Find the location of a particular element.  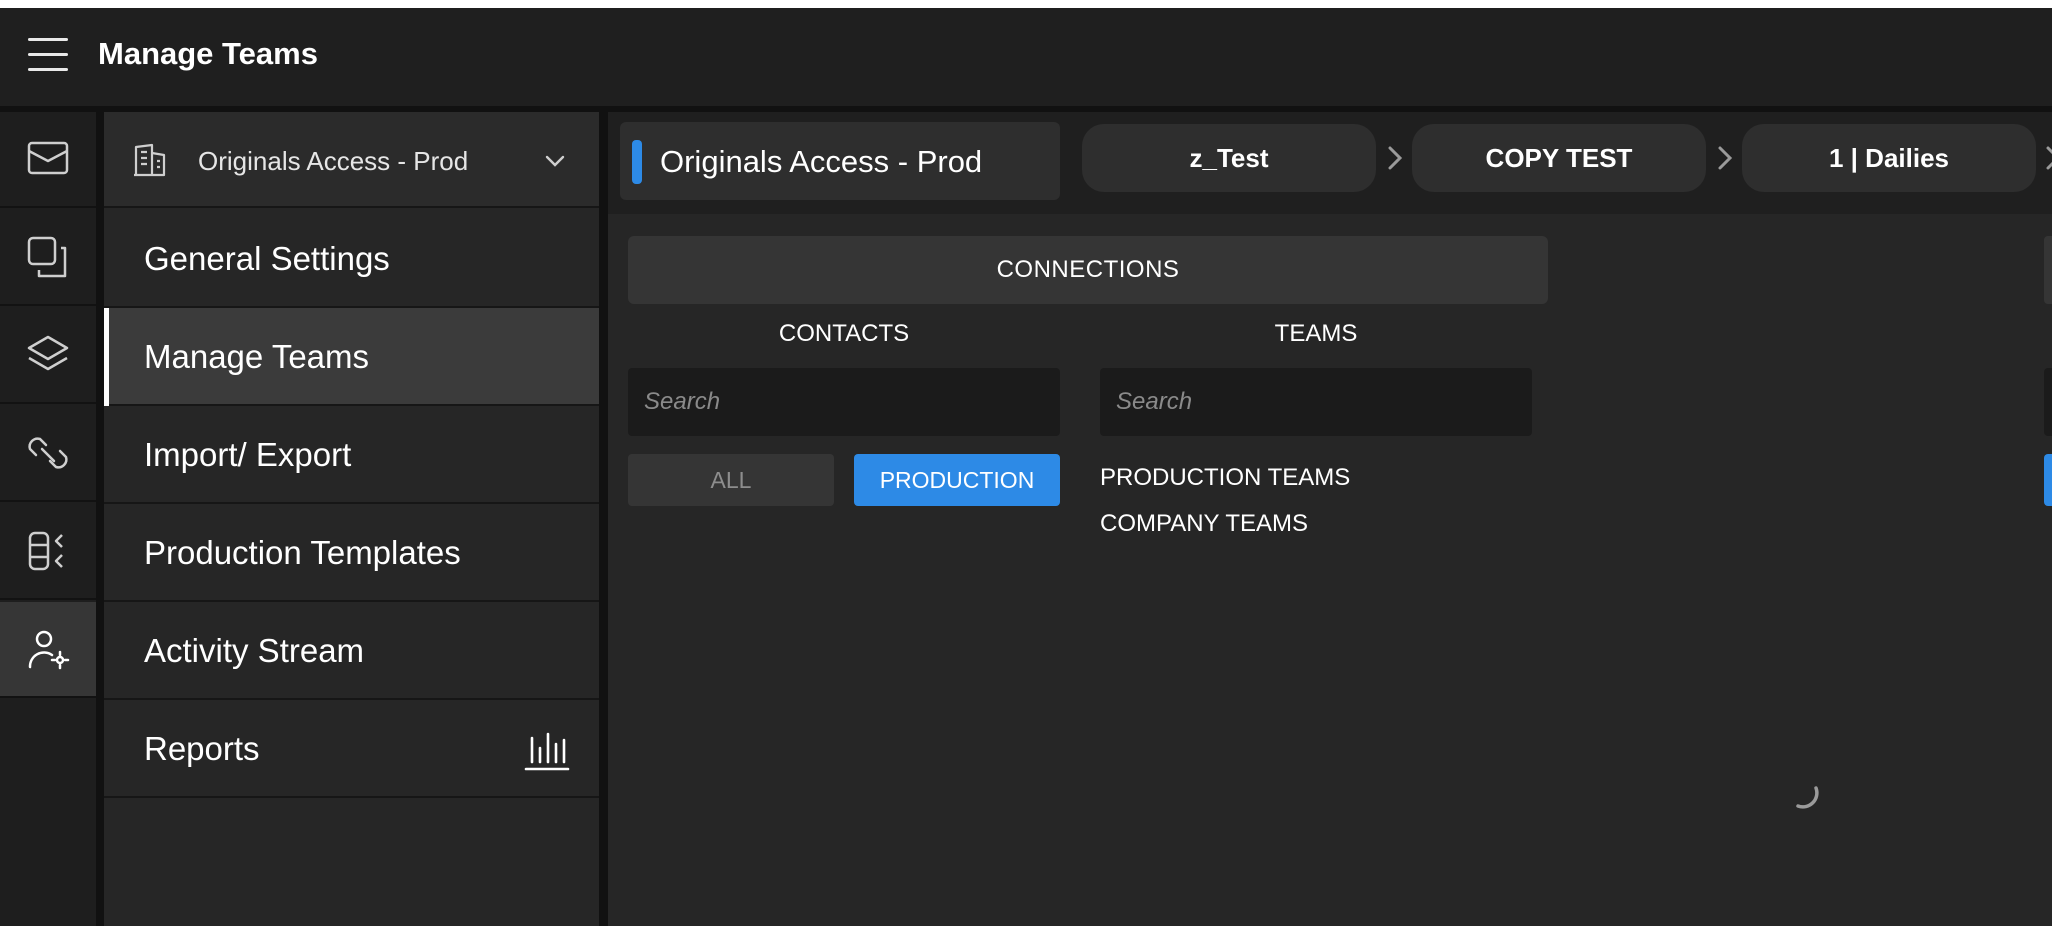

icon-rail is located at coordinates (48, 519).